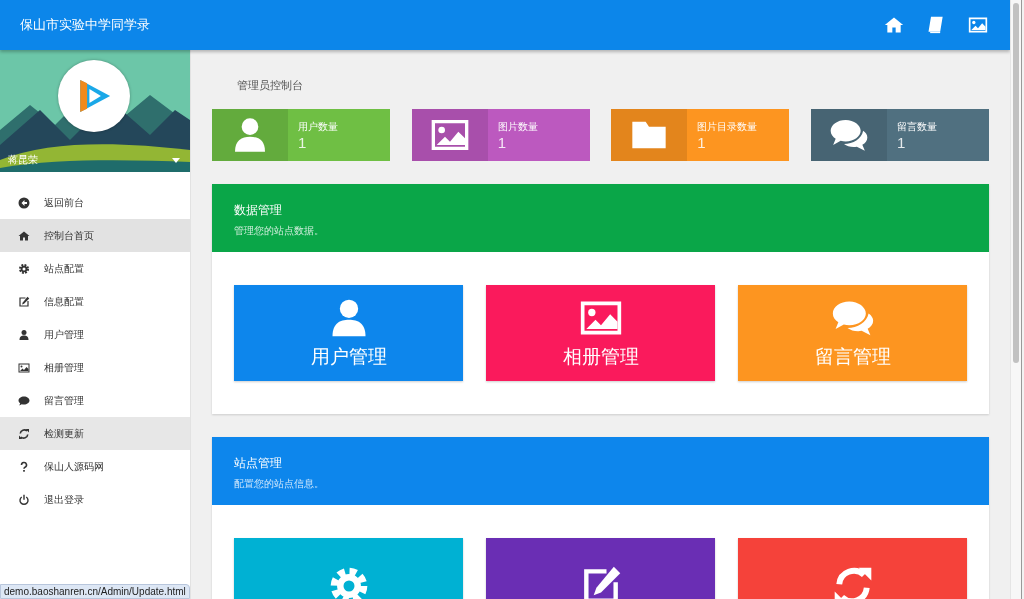  I want to click on sidebar-item: 留言管理, so click(95, 400).